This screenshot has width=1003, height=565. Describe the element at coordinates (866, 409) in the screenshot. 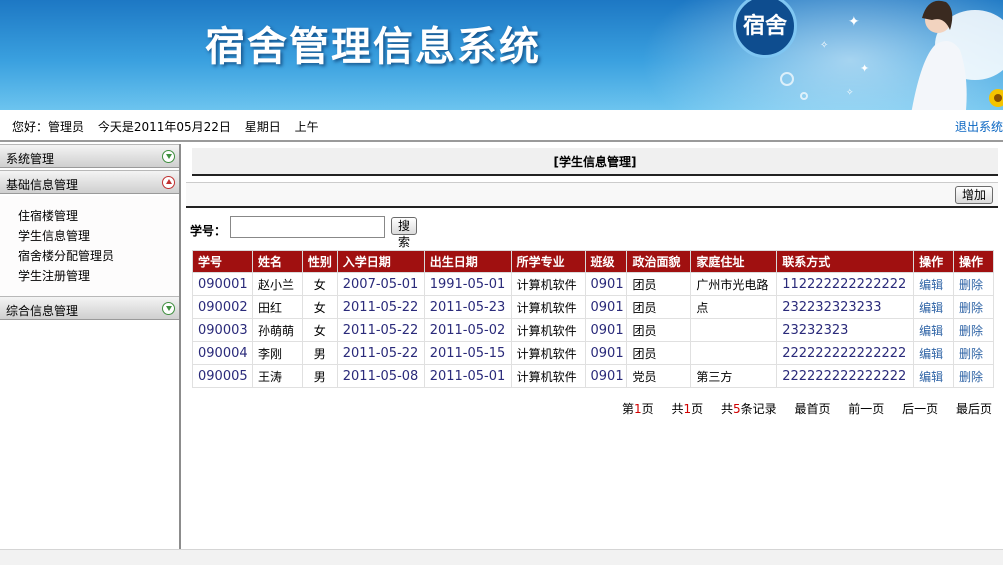

I see `prev-page-link: 前一页` at that location.